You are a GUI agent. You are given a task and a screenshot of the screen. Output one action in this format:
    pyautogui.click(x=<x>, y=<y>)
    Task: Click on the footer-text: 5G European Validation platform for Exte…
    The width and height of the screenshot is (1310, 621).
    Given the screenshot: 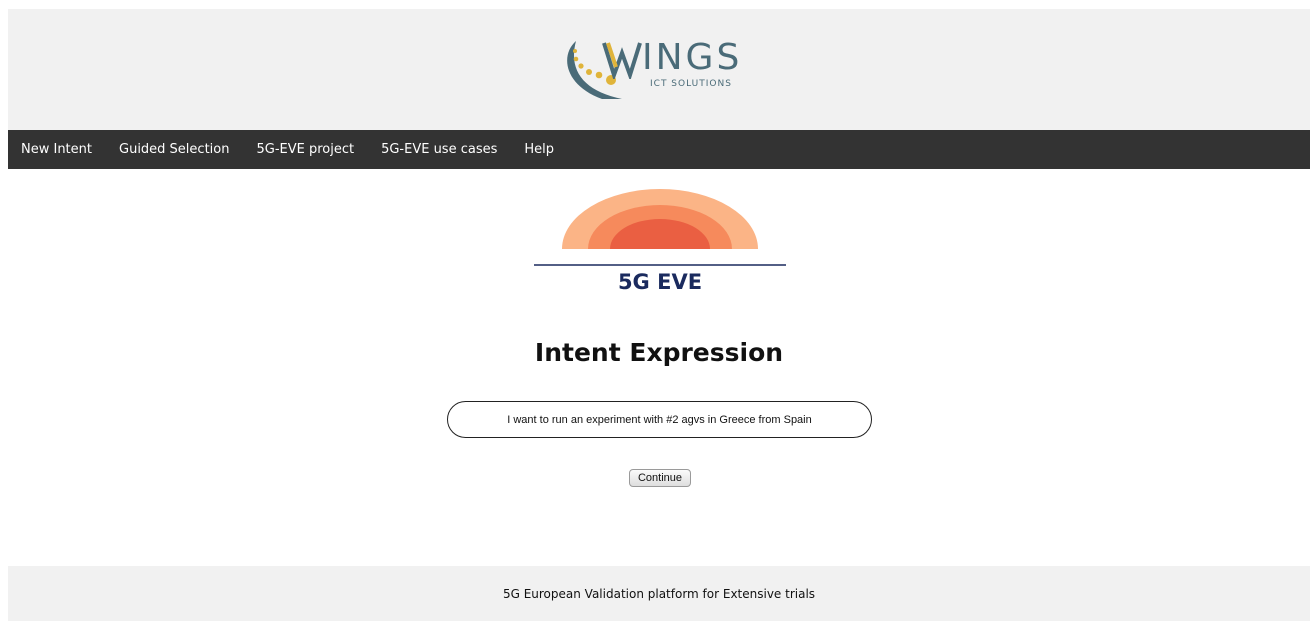 What is the action you would take?
    pyautogui.click(x=659, y=593)
    